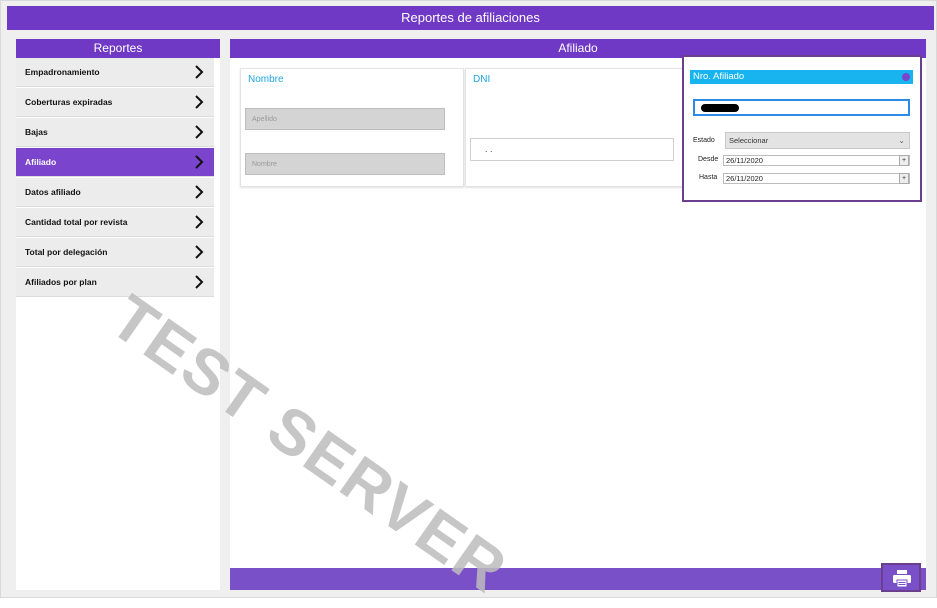  Describe the element at coordinates (115, 282) in the screenshot. I see `sidebar-item-afiliados-por-plan: Afiliados por plan` at that location.